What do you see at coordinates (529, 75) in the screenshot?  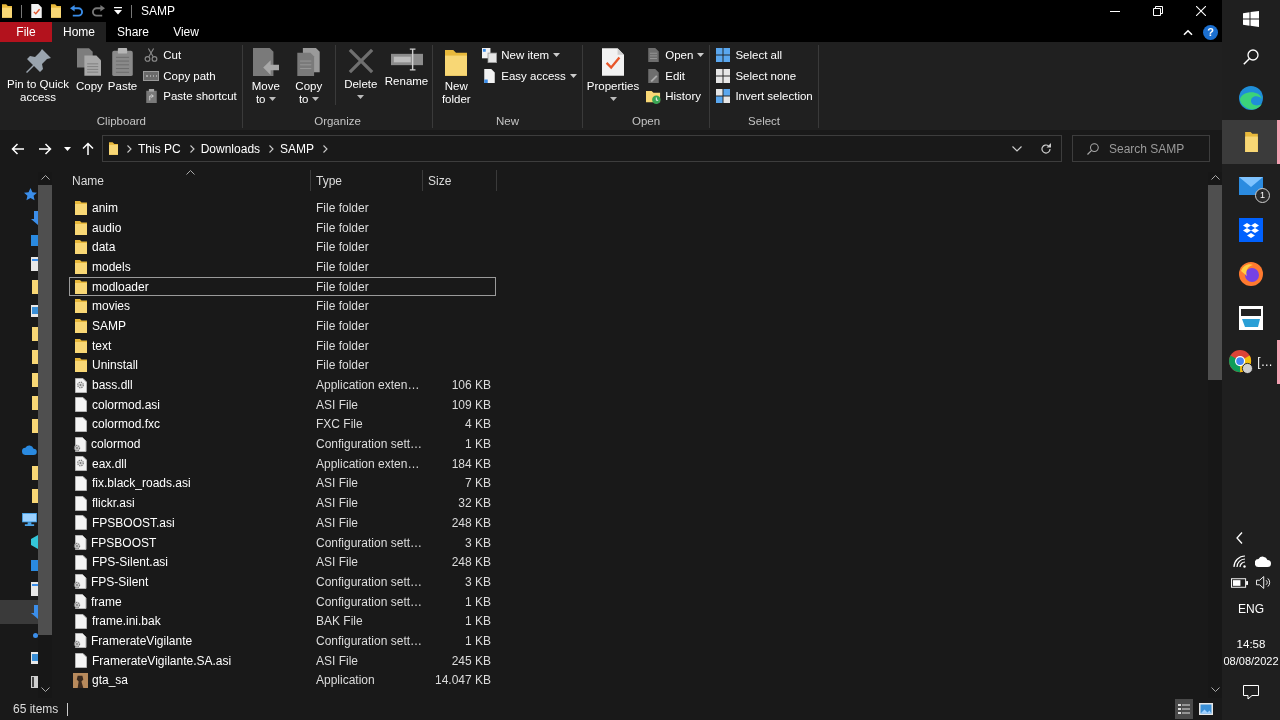 I see `easy-access-button: Easy access` at bounding box center [529, 75].